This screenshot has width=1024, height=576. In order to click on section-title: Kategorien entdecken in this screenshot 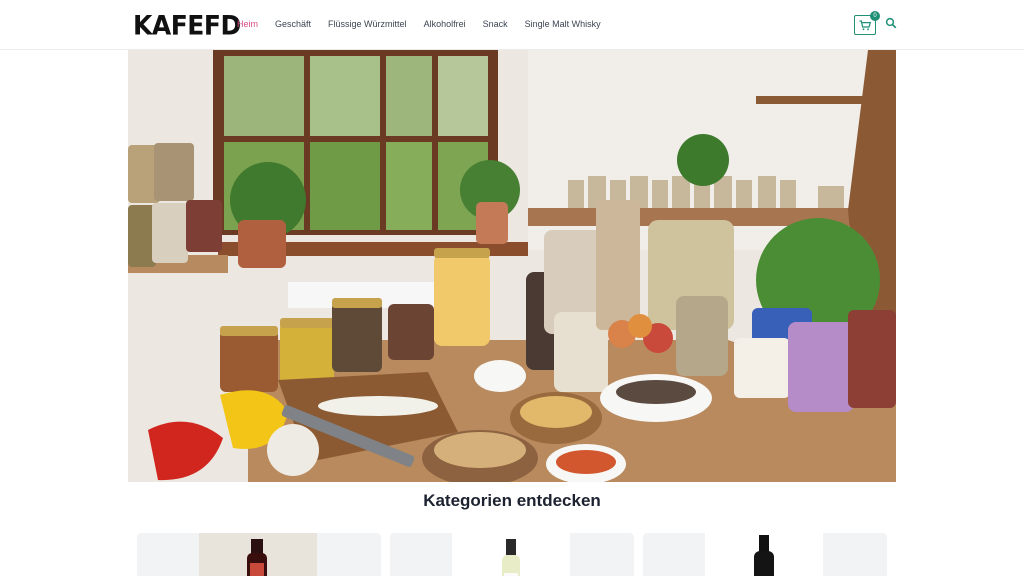, I will do `click(512, 500)`.